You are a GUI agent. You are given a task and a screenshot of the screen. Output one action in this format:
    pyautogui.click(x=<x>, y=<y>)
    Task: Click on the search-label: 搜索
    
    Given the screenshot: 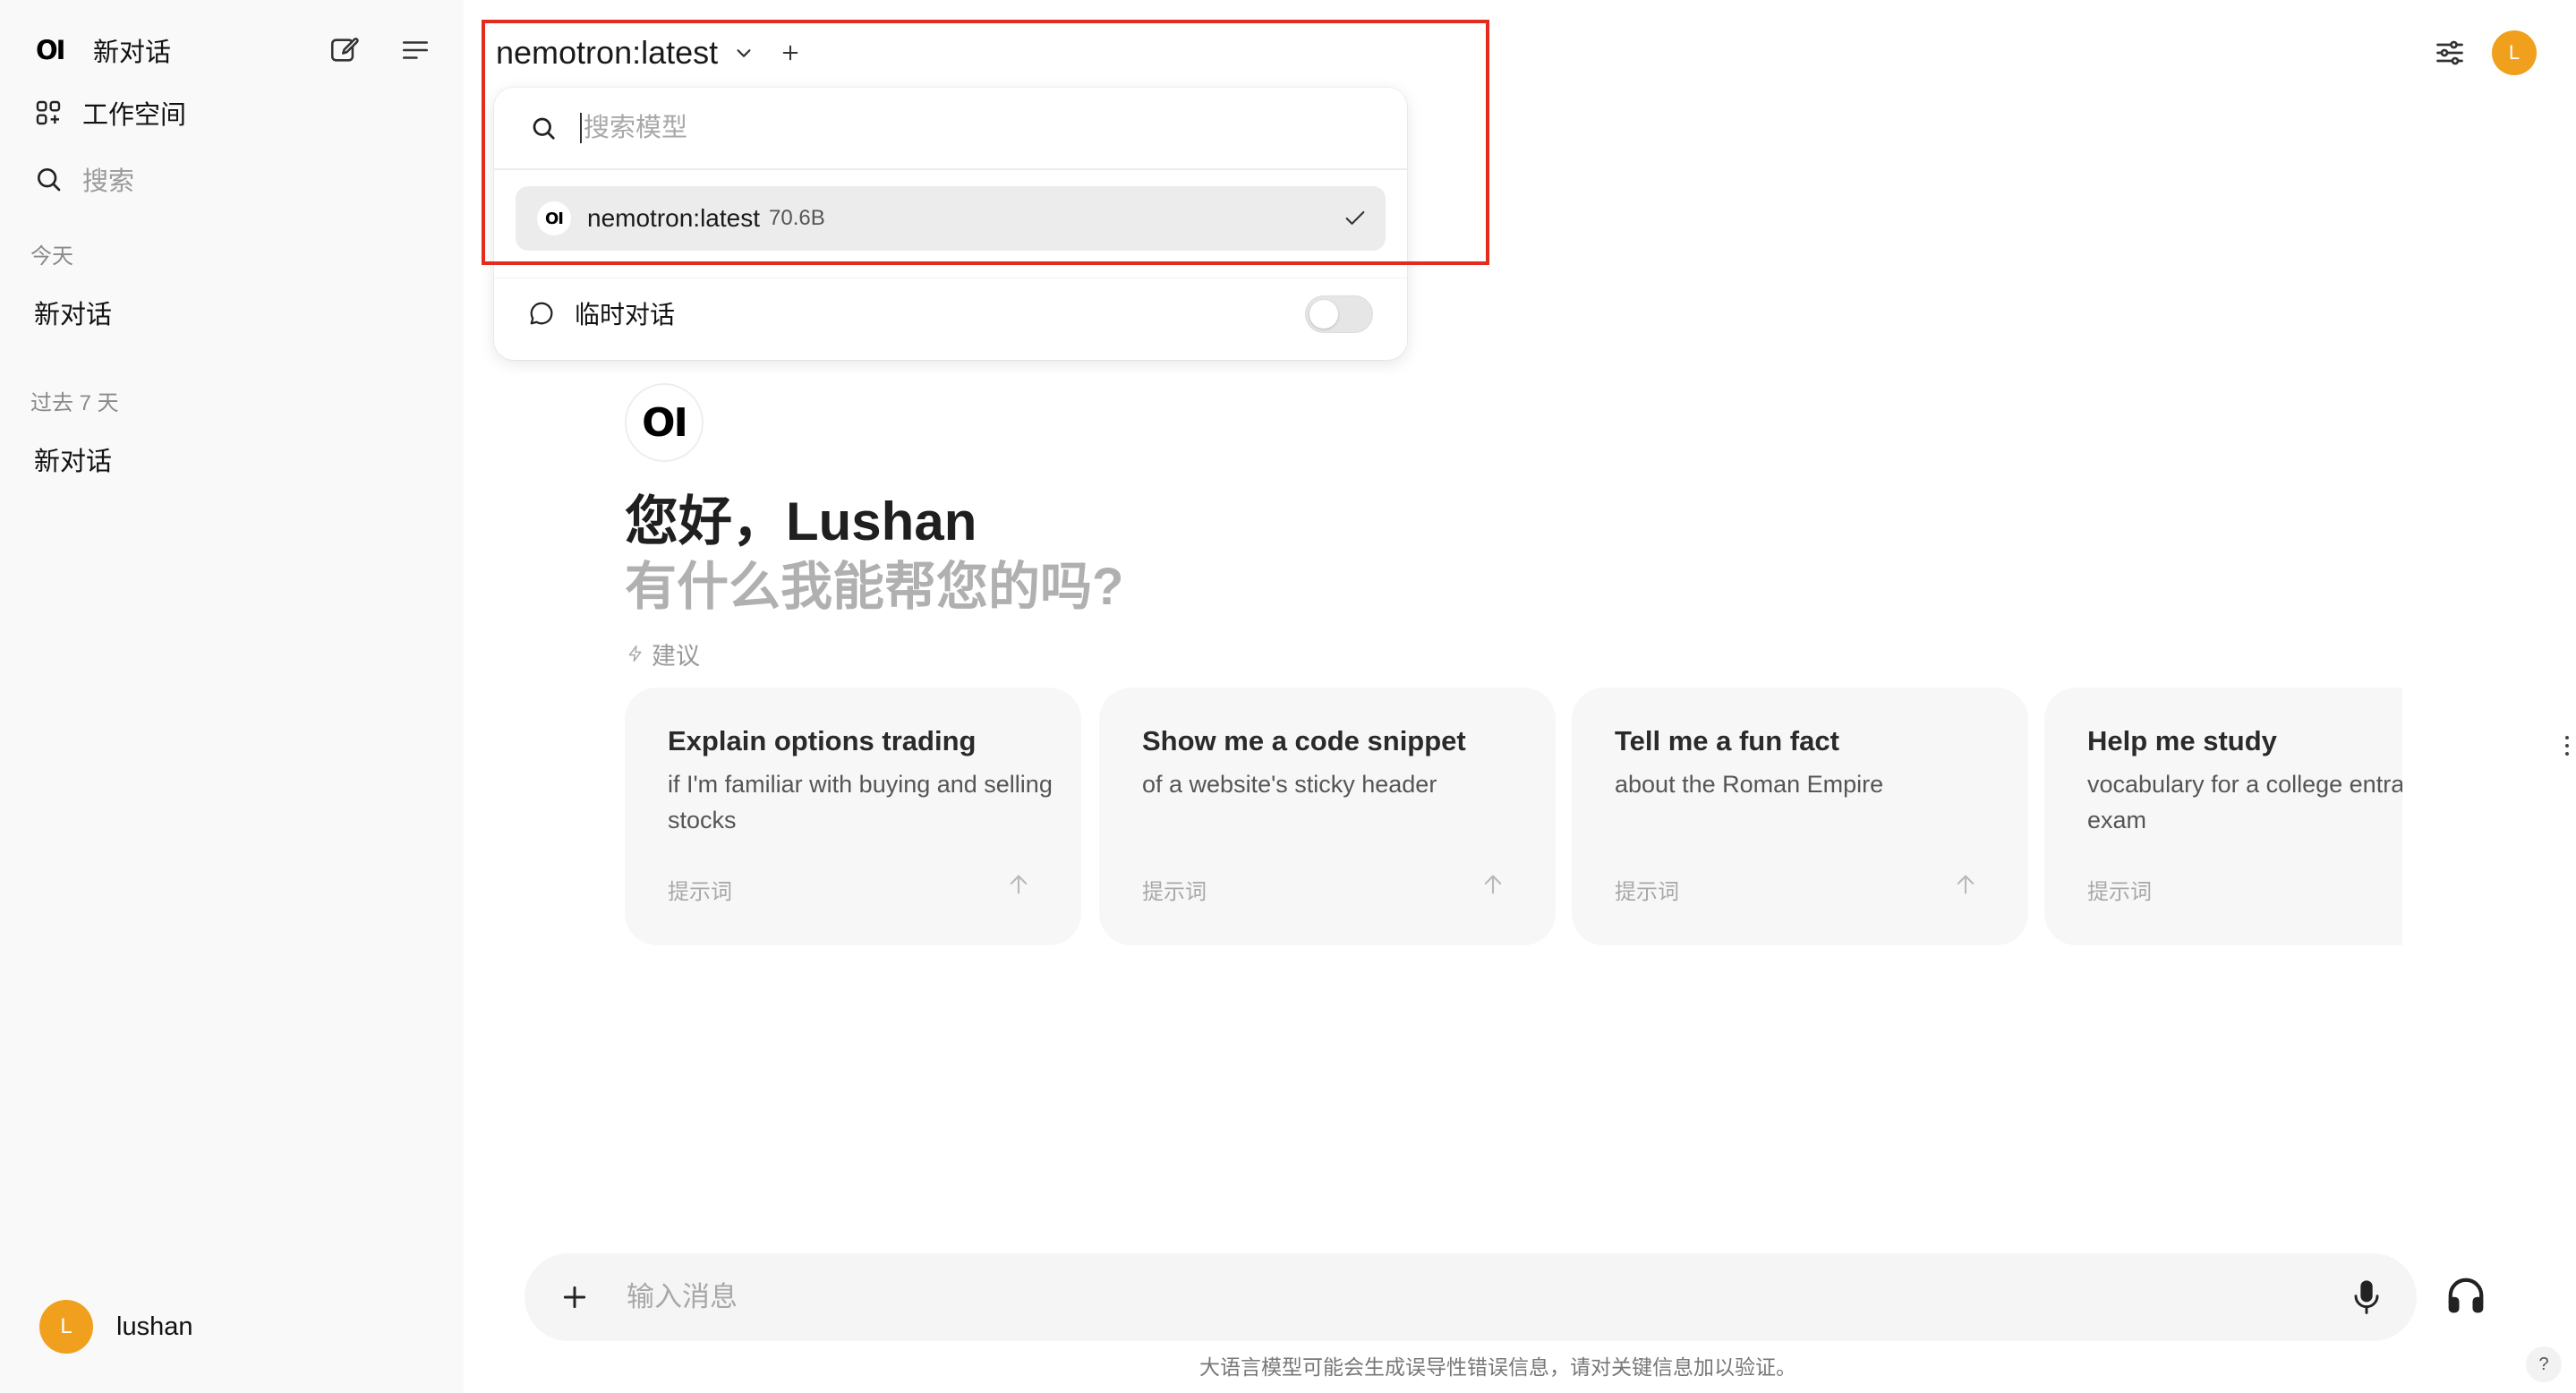 What is the action you would take?
    pyautogui.click(x=108, y=182)
    